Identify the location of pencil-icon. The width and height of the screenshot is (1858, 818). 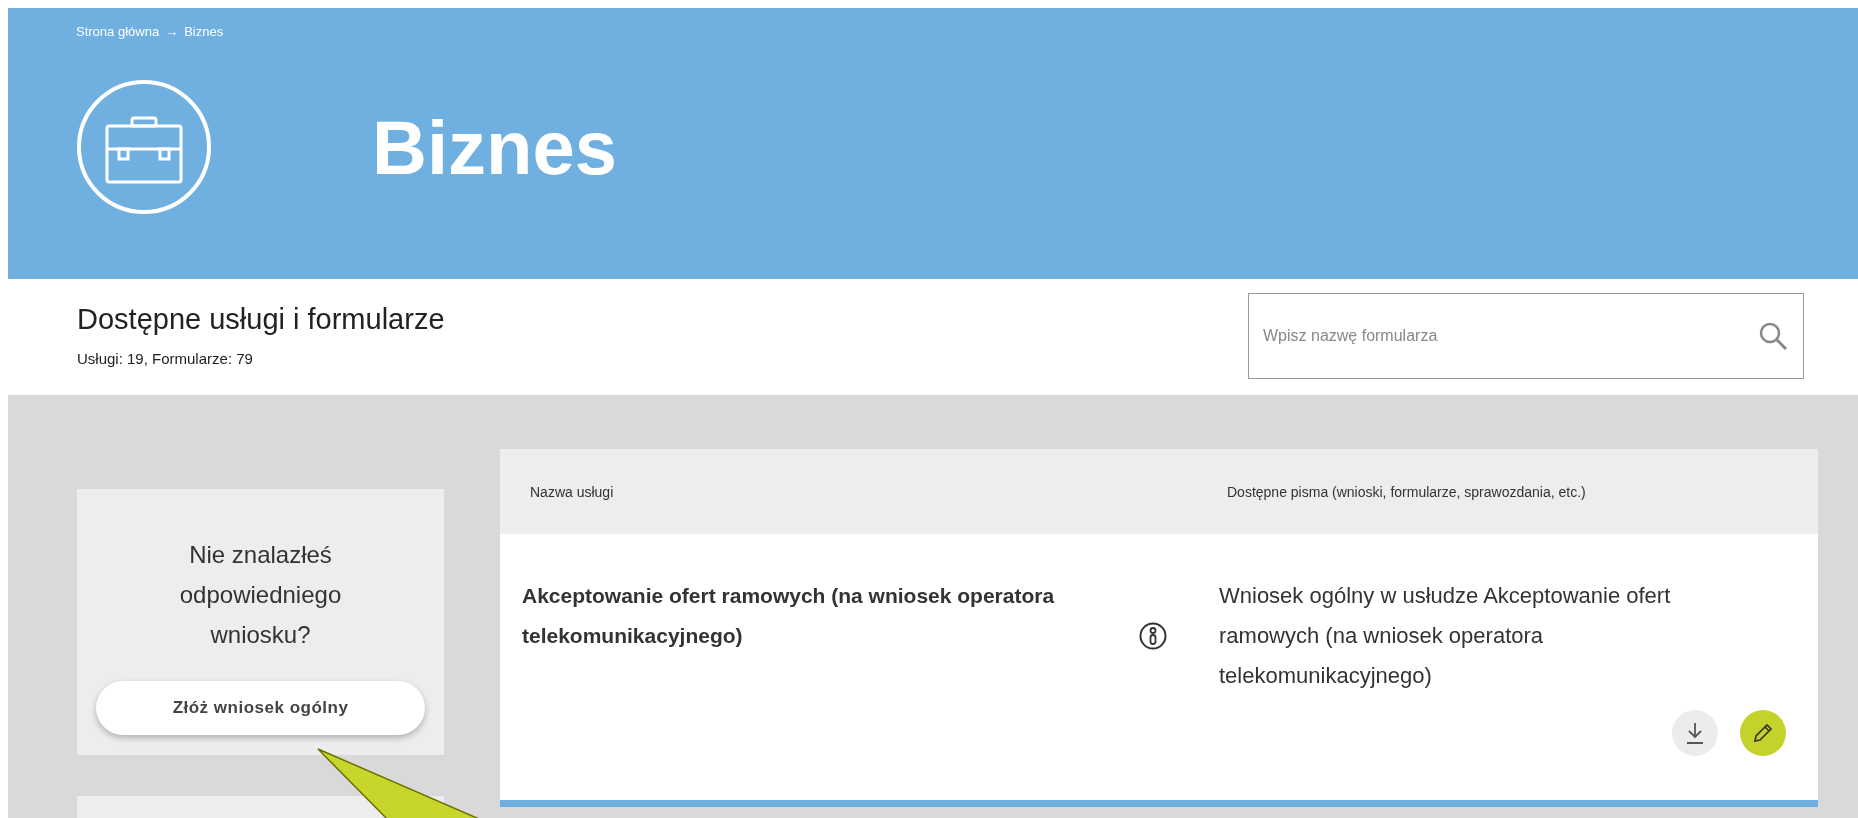
(1763, 733).